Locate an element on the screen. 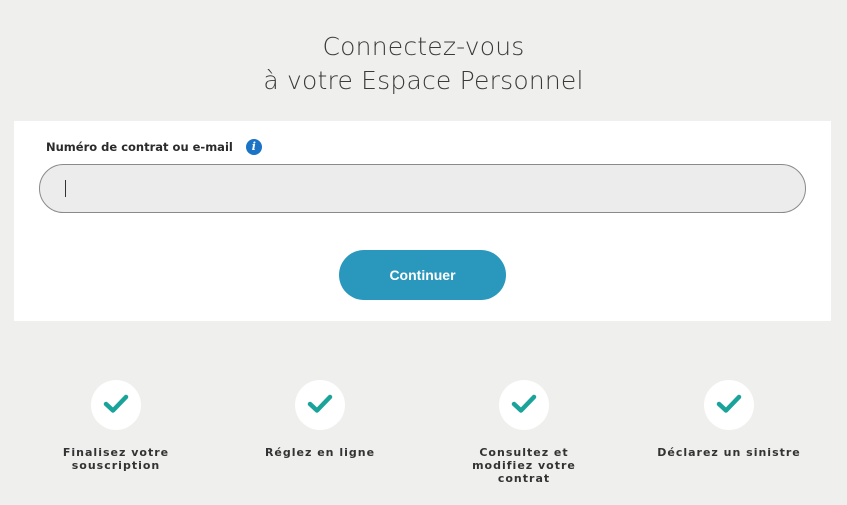 This screenshot has width=847, height=505. contract-email-label: Numéro de contrat ou e-mail is located at coordinates (139, 147).